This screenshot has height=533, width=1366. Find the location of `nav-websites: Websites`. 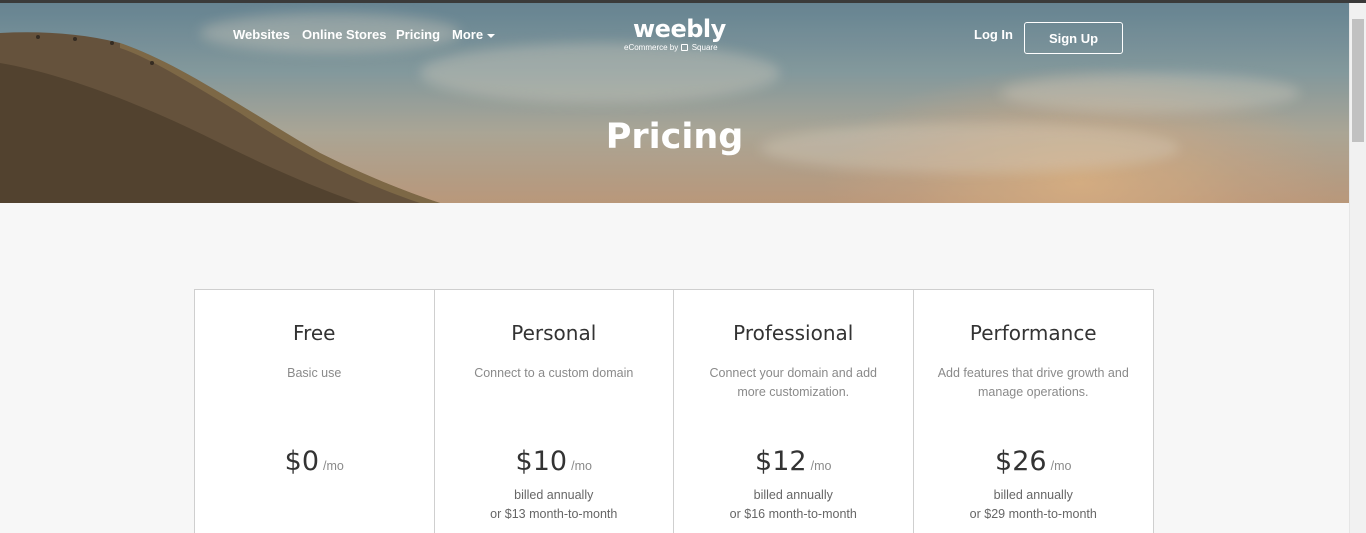

nav-websites: Websites is located at coordinates (261, 34).